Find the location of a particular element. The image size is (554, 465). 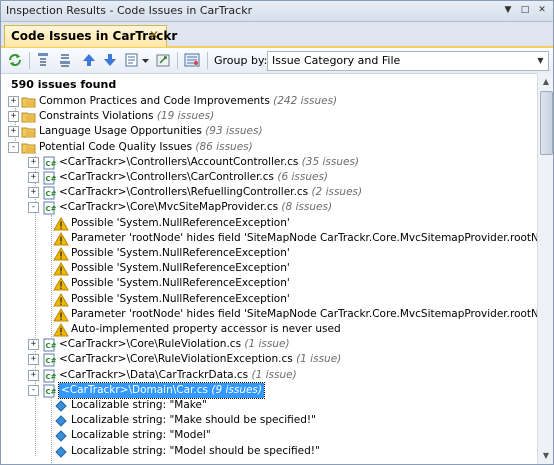

toolbar: Group by: Issue Category and File ▼ is located at coordinates (277, 61).